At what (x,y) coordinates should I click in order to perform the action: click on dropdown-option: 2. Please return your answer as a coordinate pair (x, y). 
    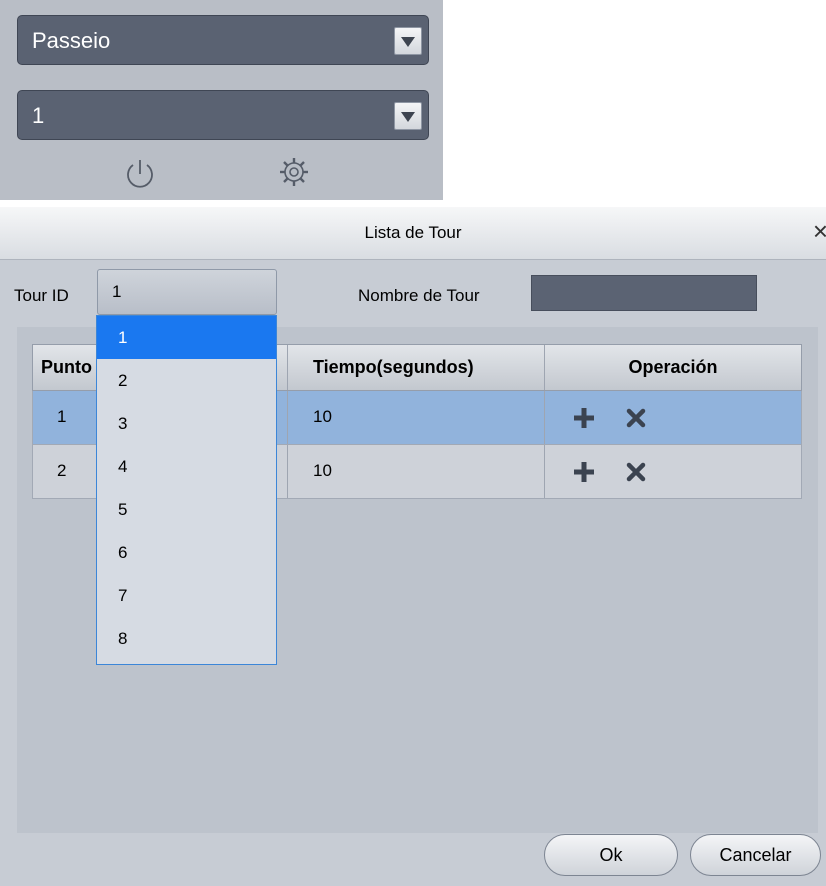
    Looking at the image, I should click on (186, 380).